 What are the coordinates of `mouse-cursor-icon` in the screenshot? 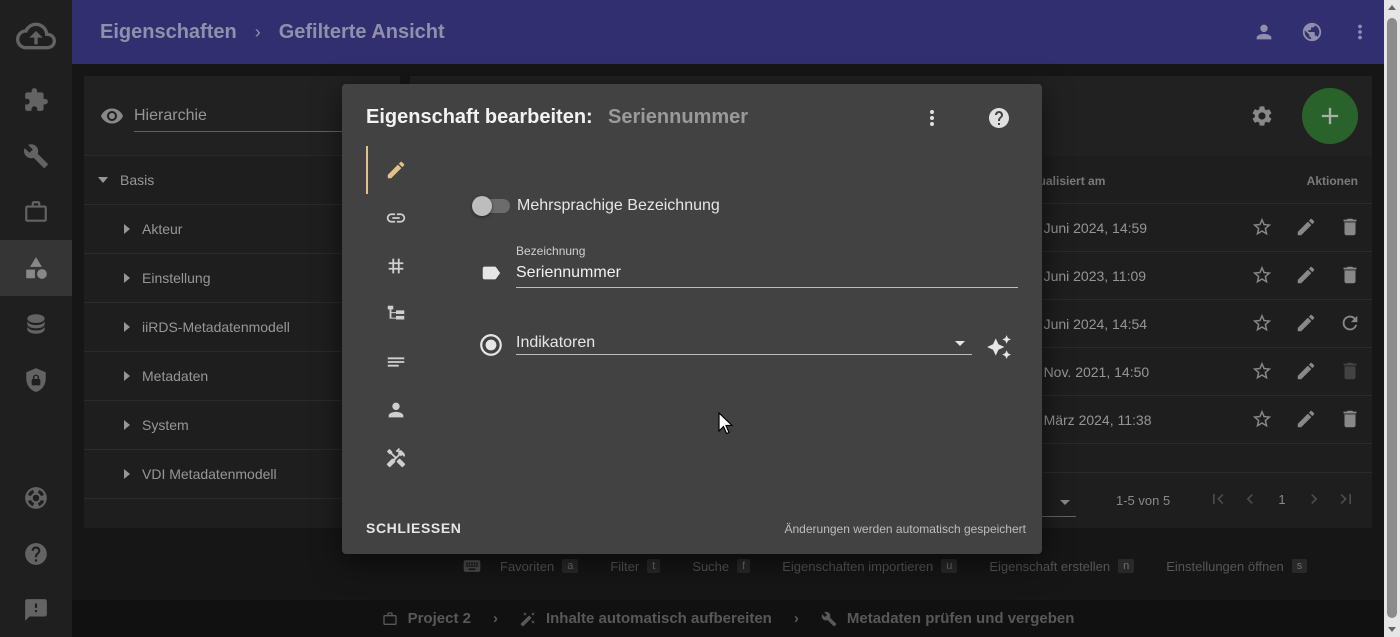 It's located at (726, 424).